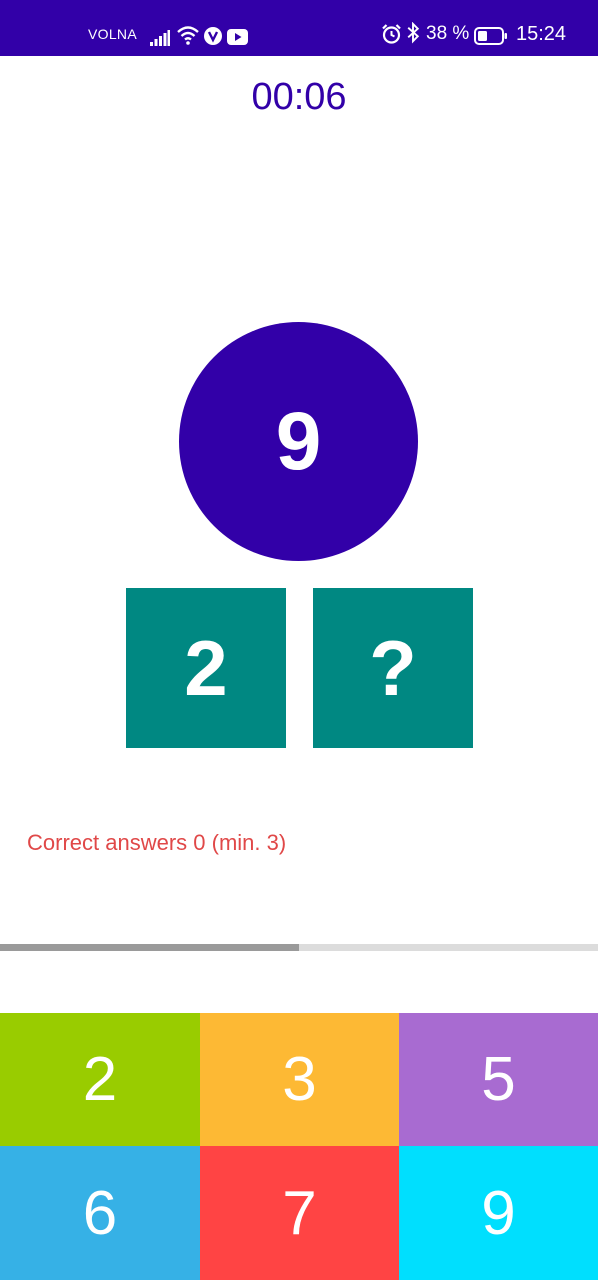 Image resolution: width=598 pixels, height=1280 pixels. Describe the element at coordinates (206, 668) in the screenshot. I see `operand-known-box: 2` at that location.